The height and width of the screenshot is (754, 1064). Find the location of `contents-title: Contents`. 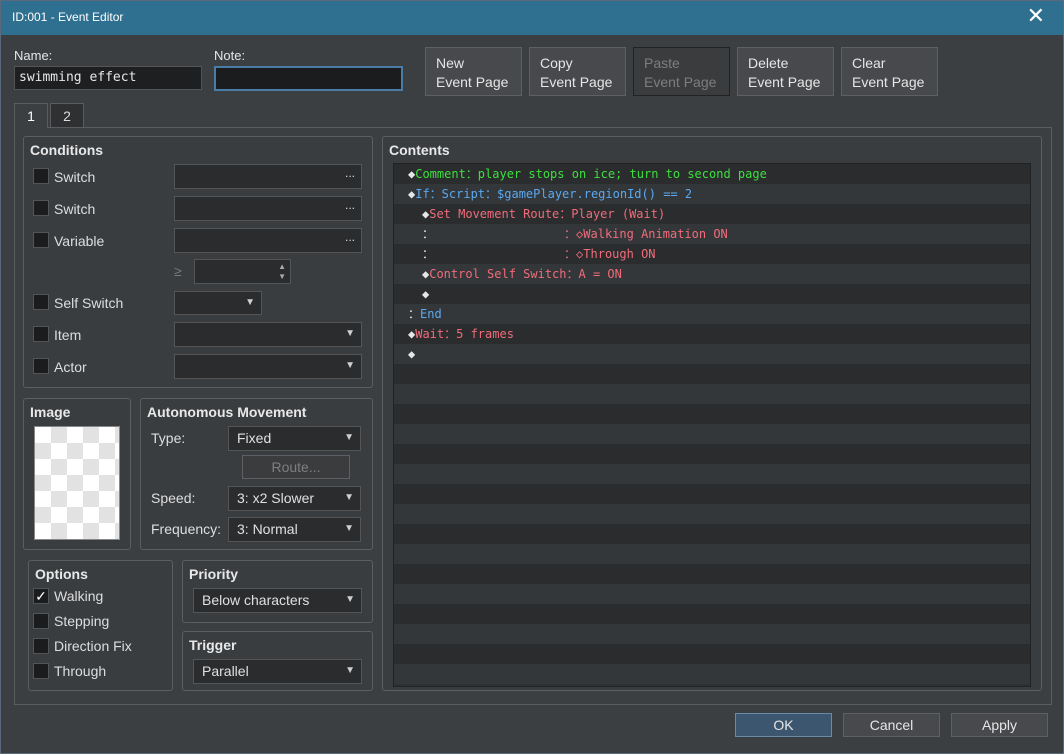

contents-title: Contents is located at coordinates (419, 150).